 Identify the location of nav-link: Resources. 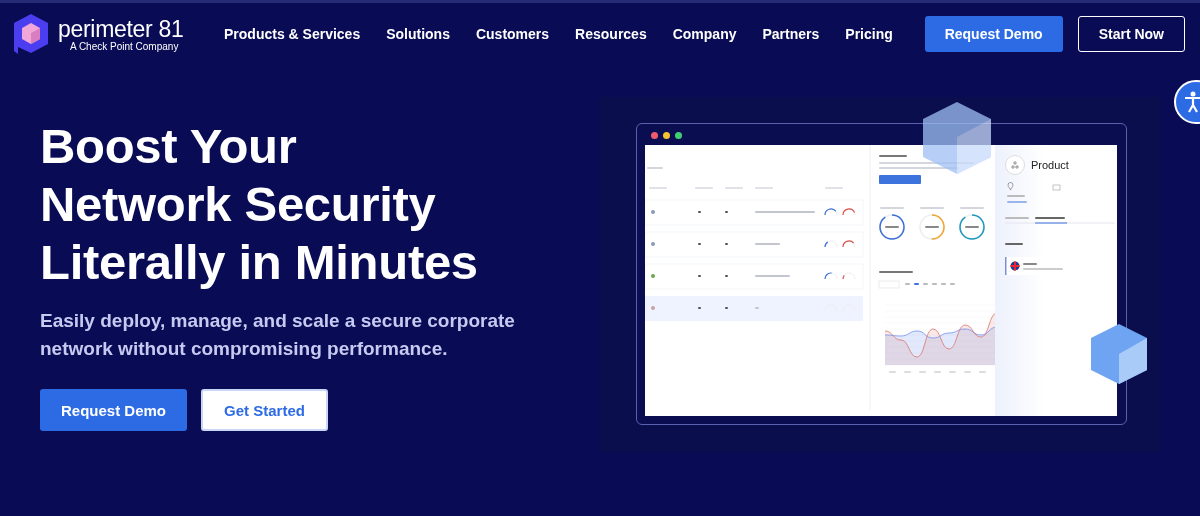
(611, 34).